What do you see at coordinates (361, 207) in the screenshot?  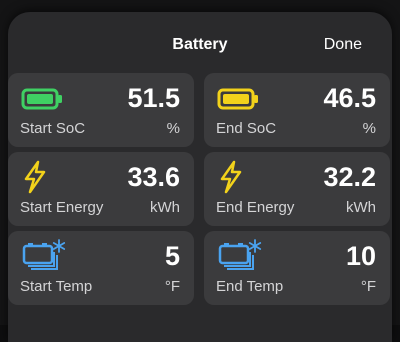 I see `end-energy-unit: kWh` at bounding box center [361, 207].